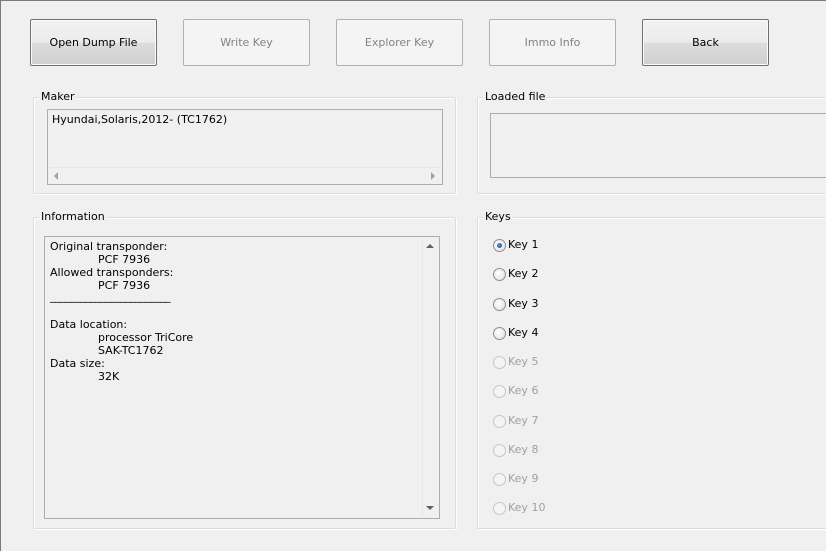 The height and width of the screenshot is (551, 826). I want to click on back-button: Back, so click(705, 42).